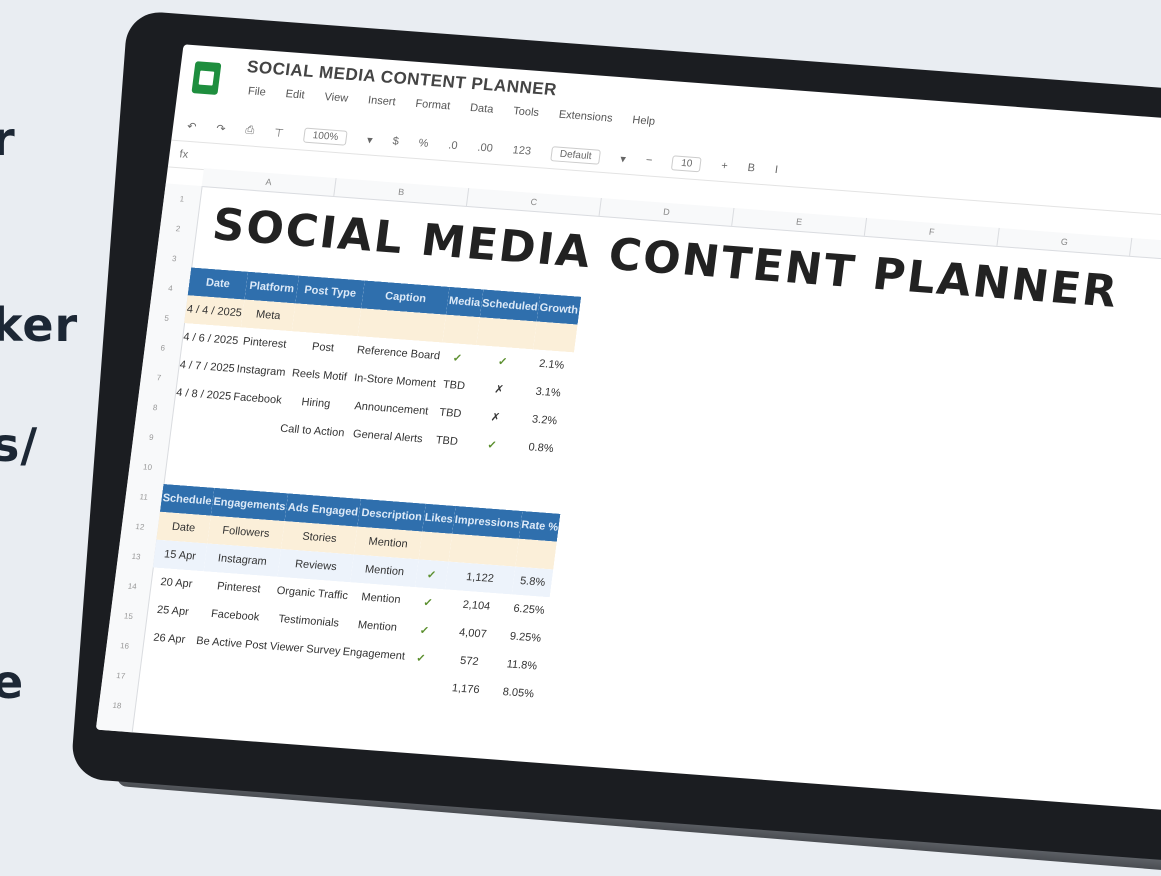 This screenshot has height=876, width=1161. What do you see at coordinates (140, 527) in the screenshot?
I see `row-header: 12` at bounding box center [140, 527].